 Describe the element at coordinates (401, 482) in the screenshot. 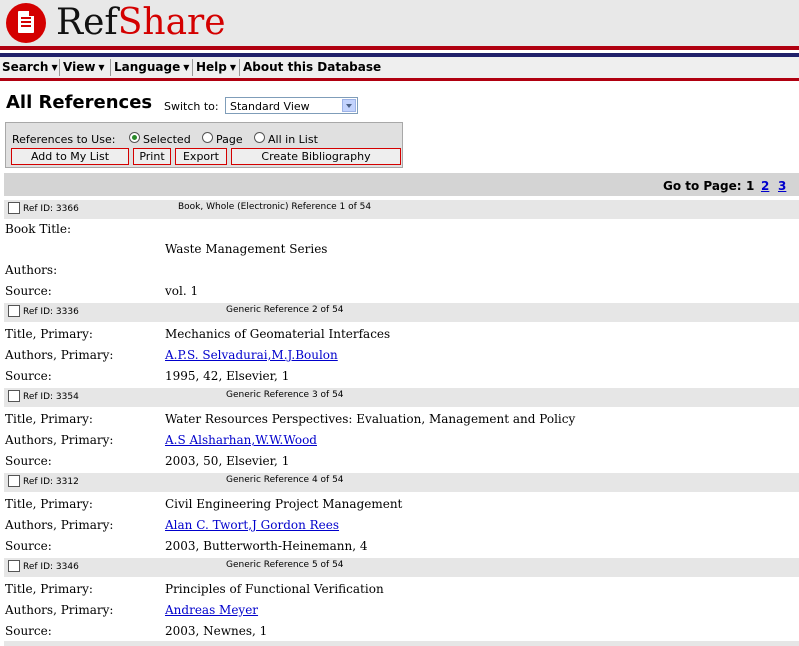

I see `reference-header: Ref ID: 3312 Generic Reference 4 of 54` at that location.